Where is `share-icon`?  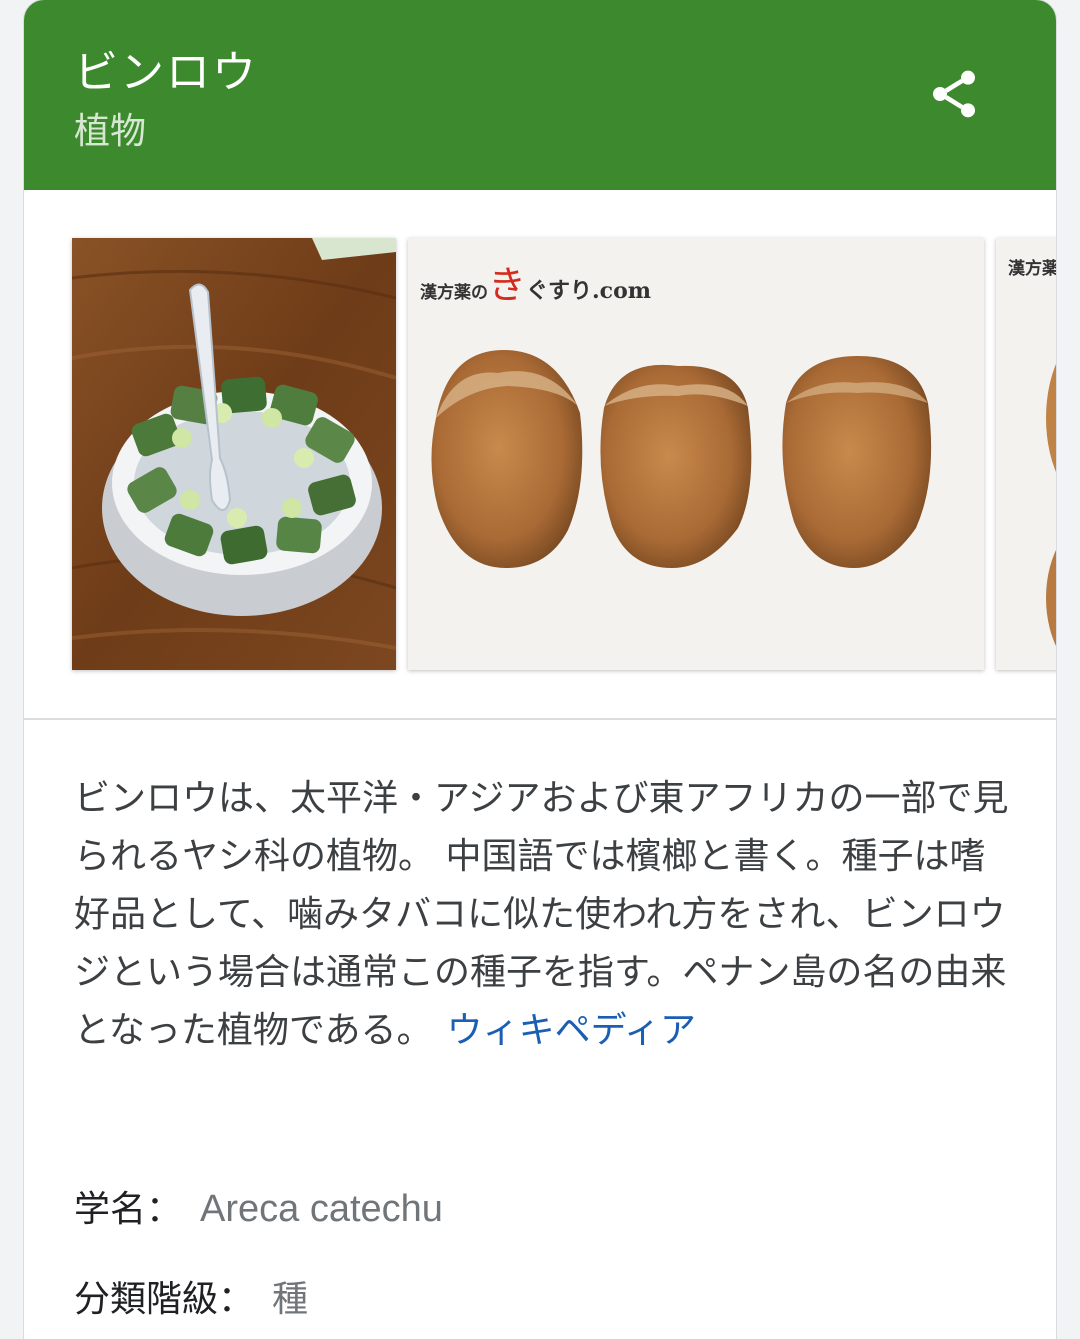 share-icon is located at coordinates (954, 94).